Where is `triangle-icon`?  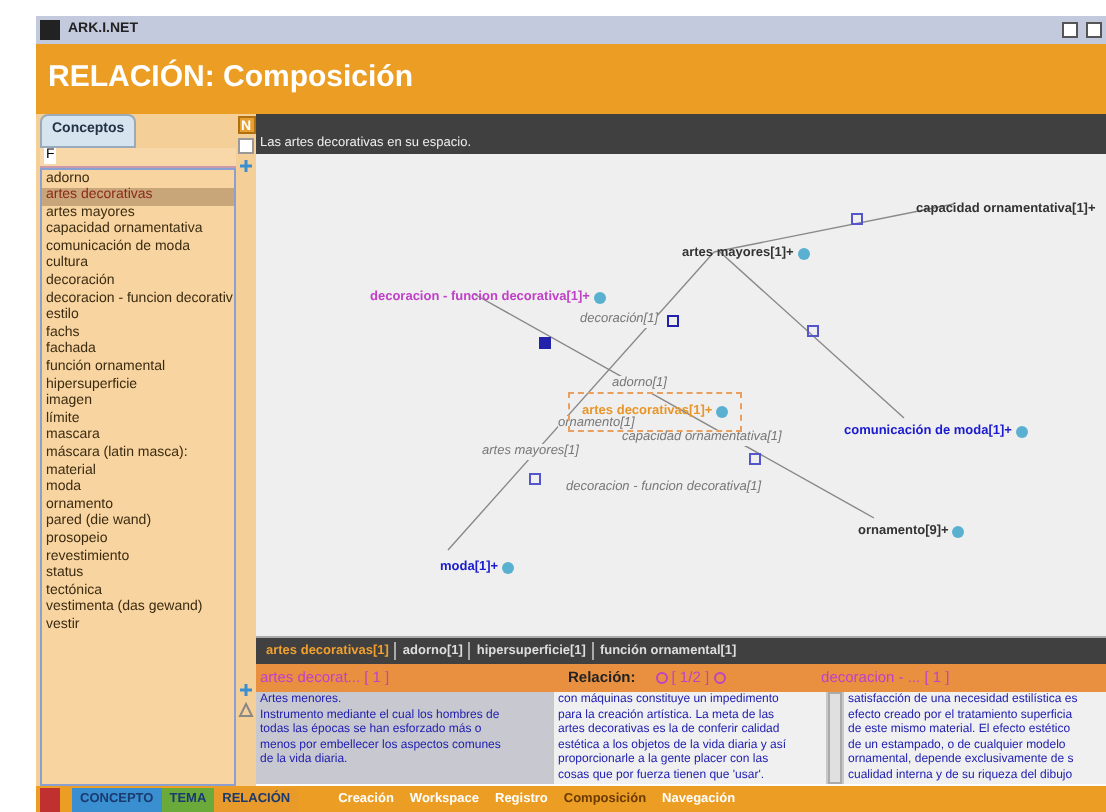
triangle-icon is located at coordinates (246, 710).